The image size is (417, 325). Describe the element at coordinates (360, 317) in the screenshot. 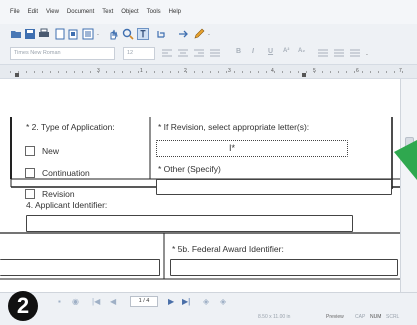

I see `caps-lock-status: CAP` at that location.